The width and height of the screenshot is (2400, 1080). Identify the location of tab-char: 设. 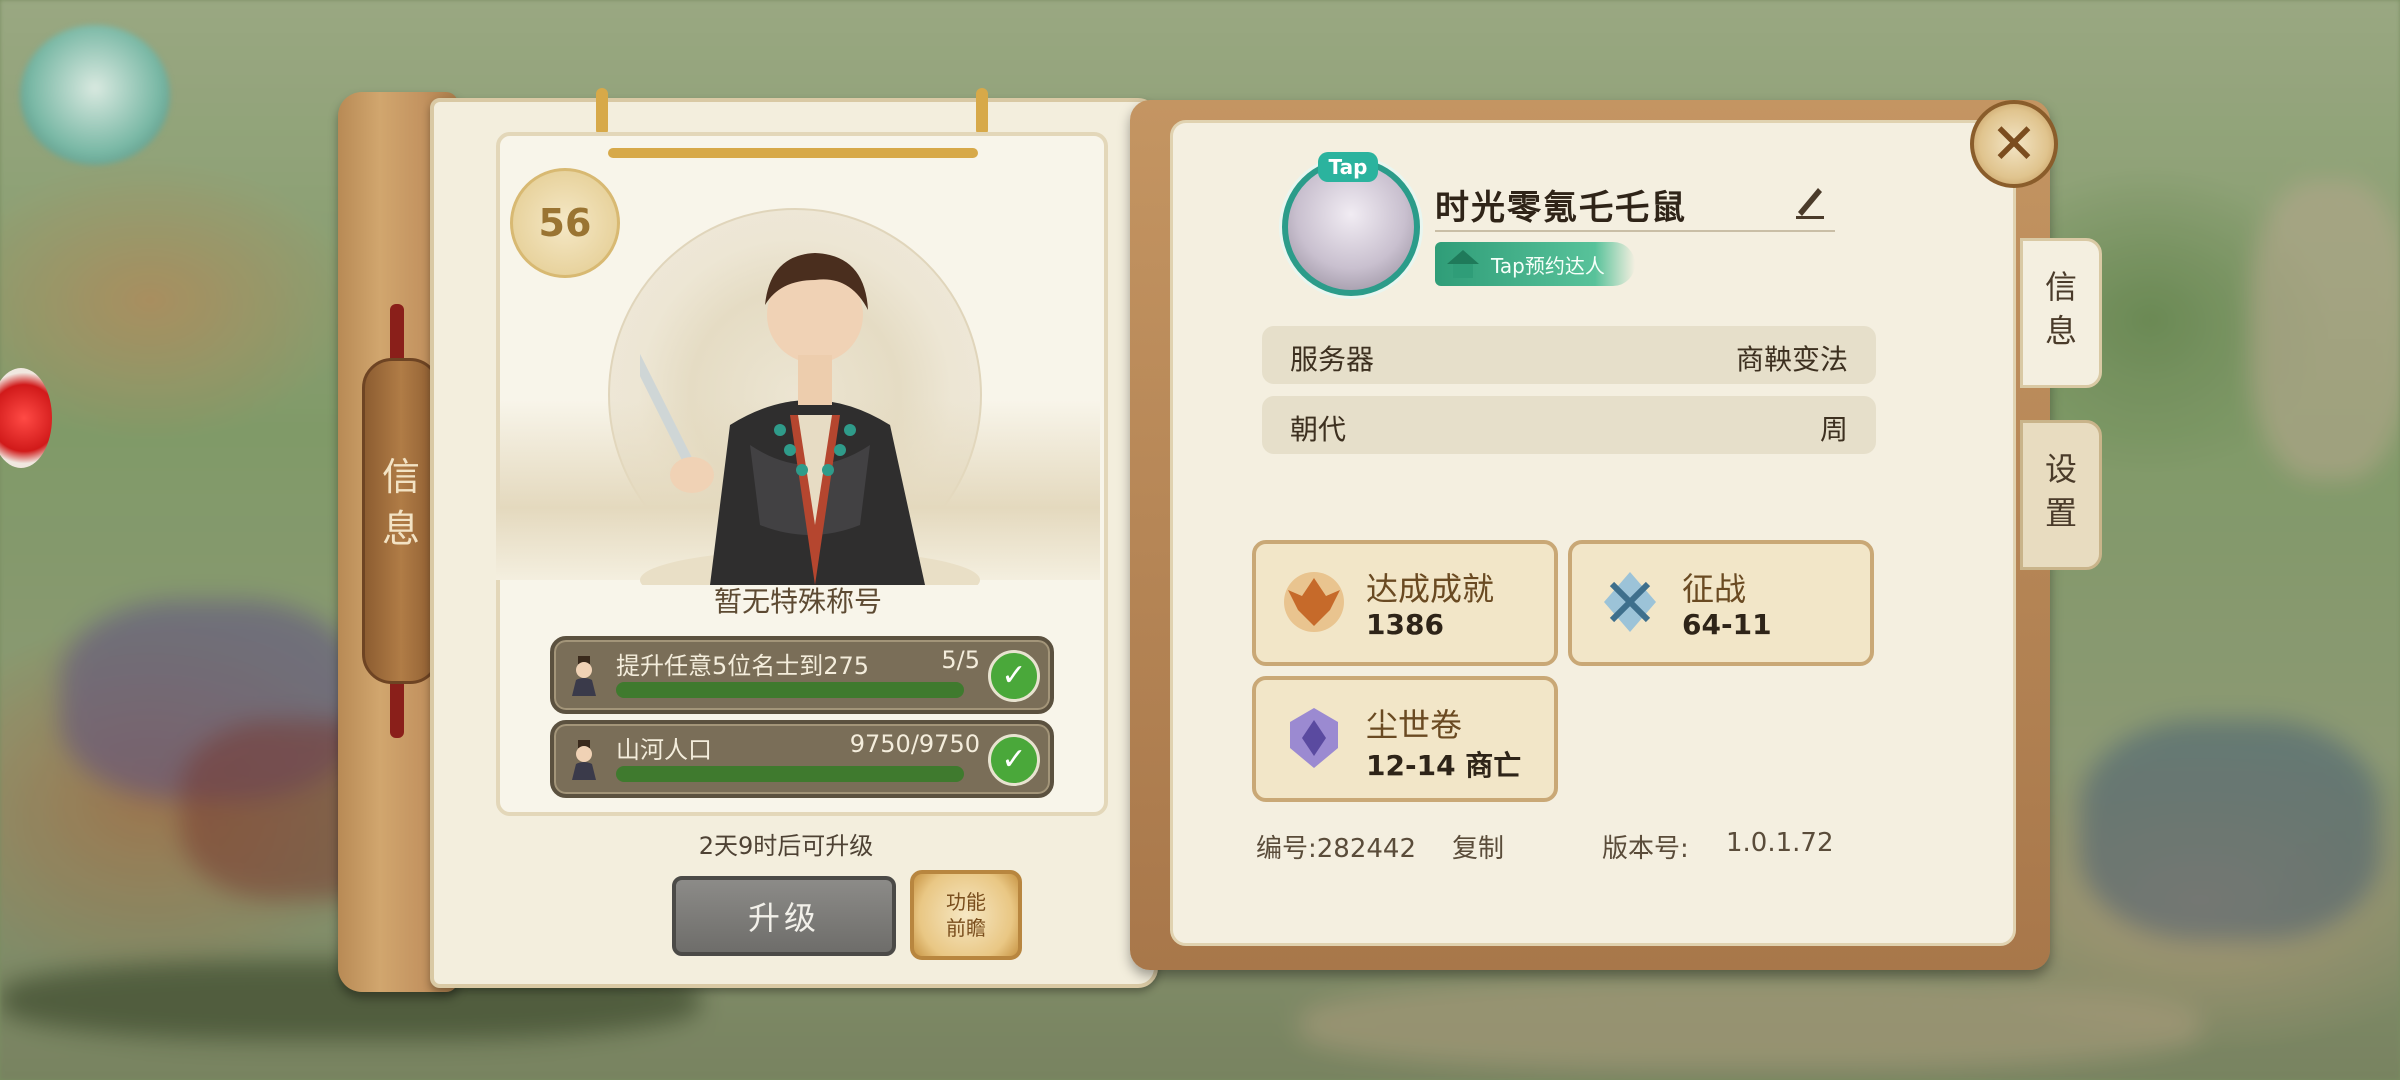
(2060, 469).